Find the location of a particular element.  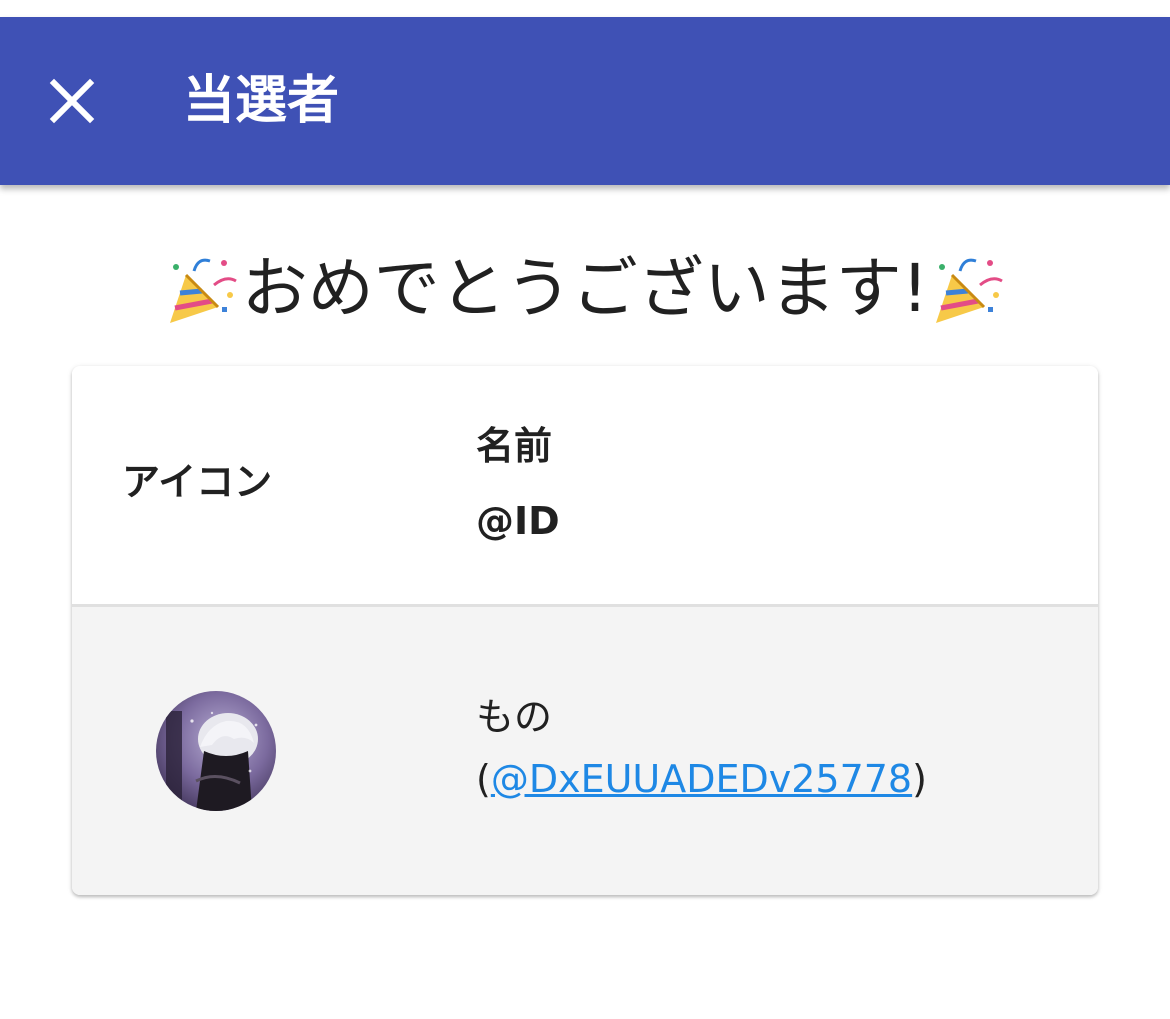

avatar is located at coordinates (216, 751).